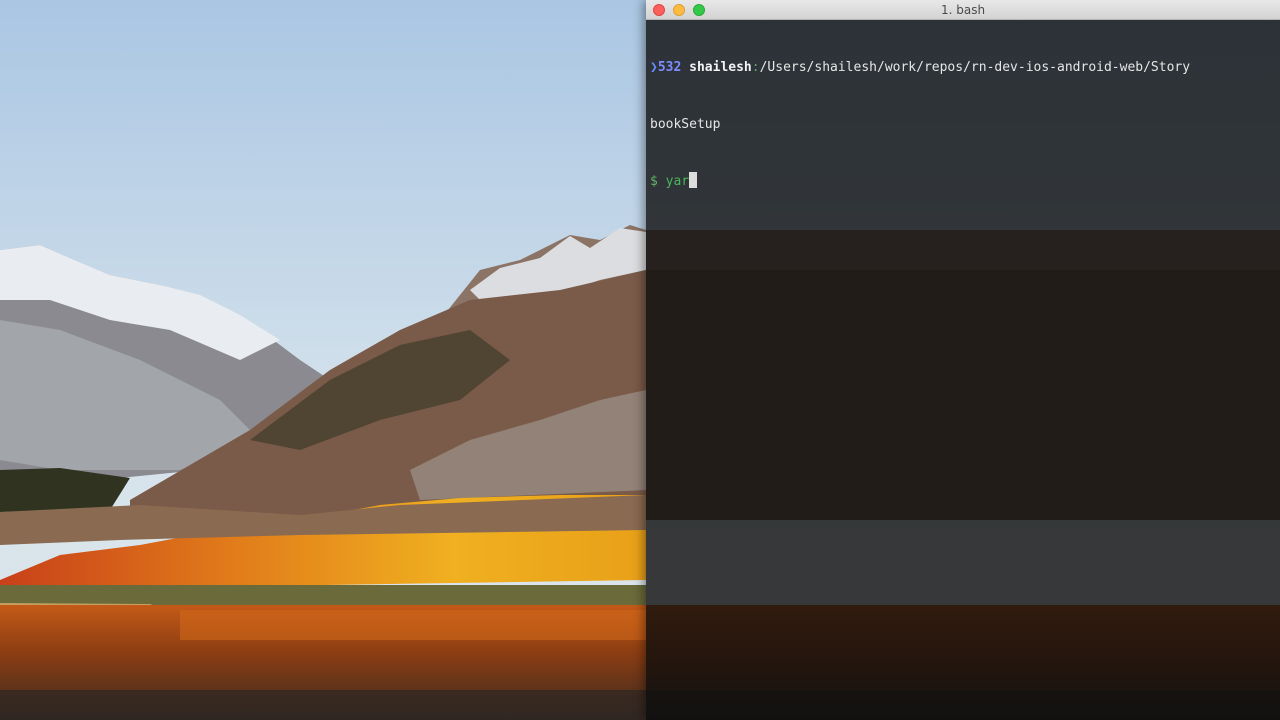  What do you see at coordinates (720, 67) in the screenshot?
I see `prompt-username: shailesh` at bounding box center [720, 67].